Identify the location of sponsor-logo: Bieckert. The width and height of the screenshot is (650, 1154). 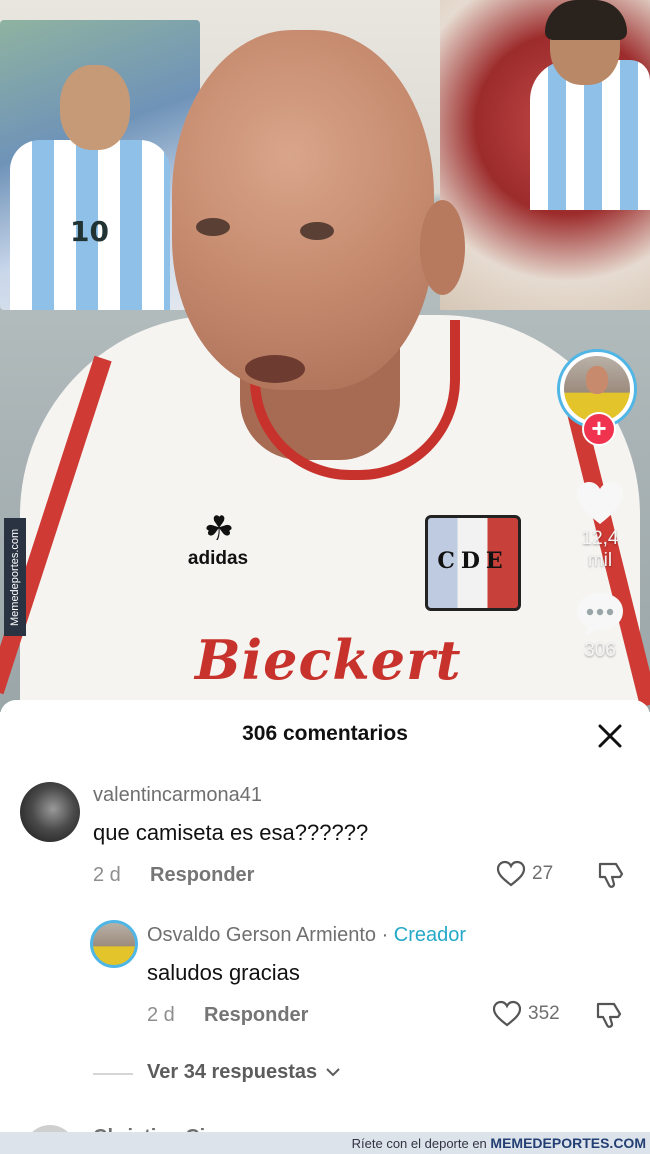
(328, 660).